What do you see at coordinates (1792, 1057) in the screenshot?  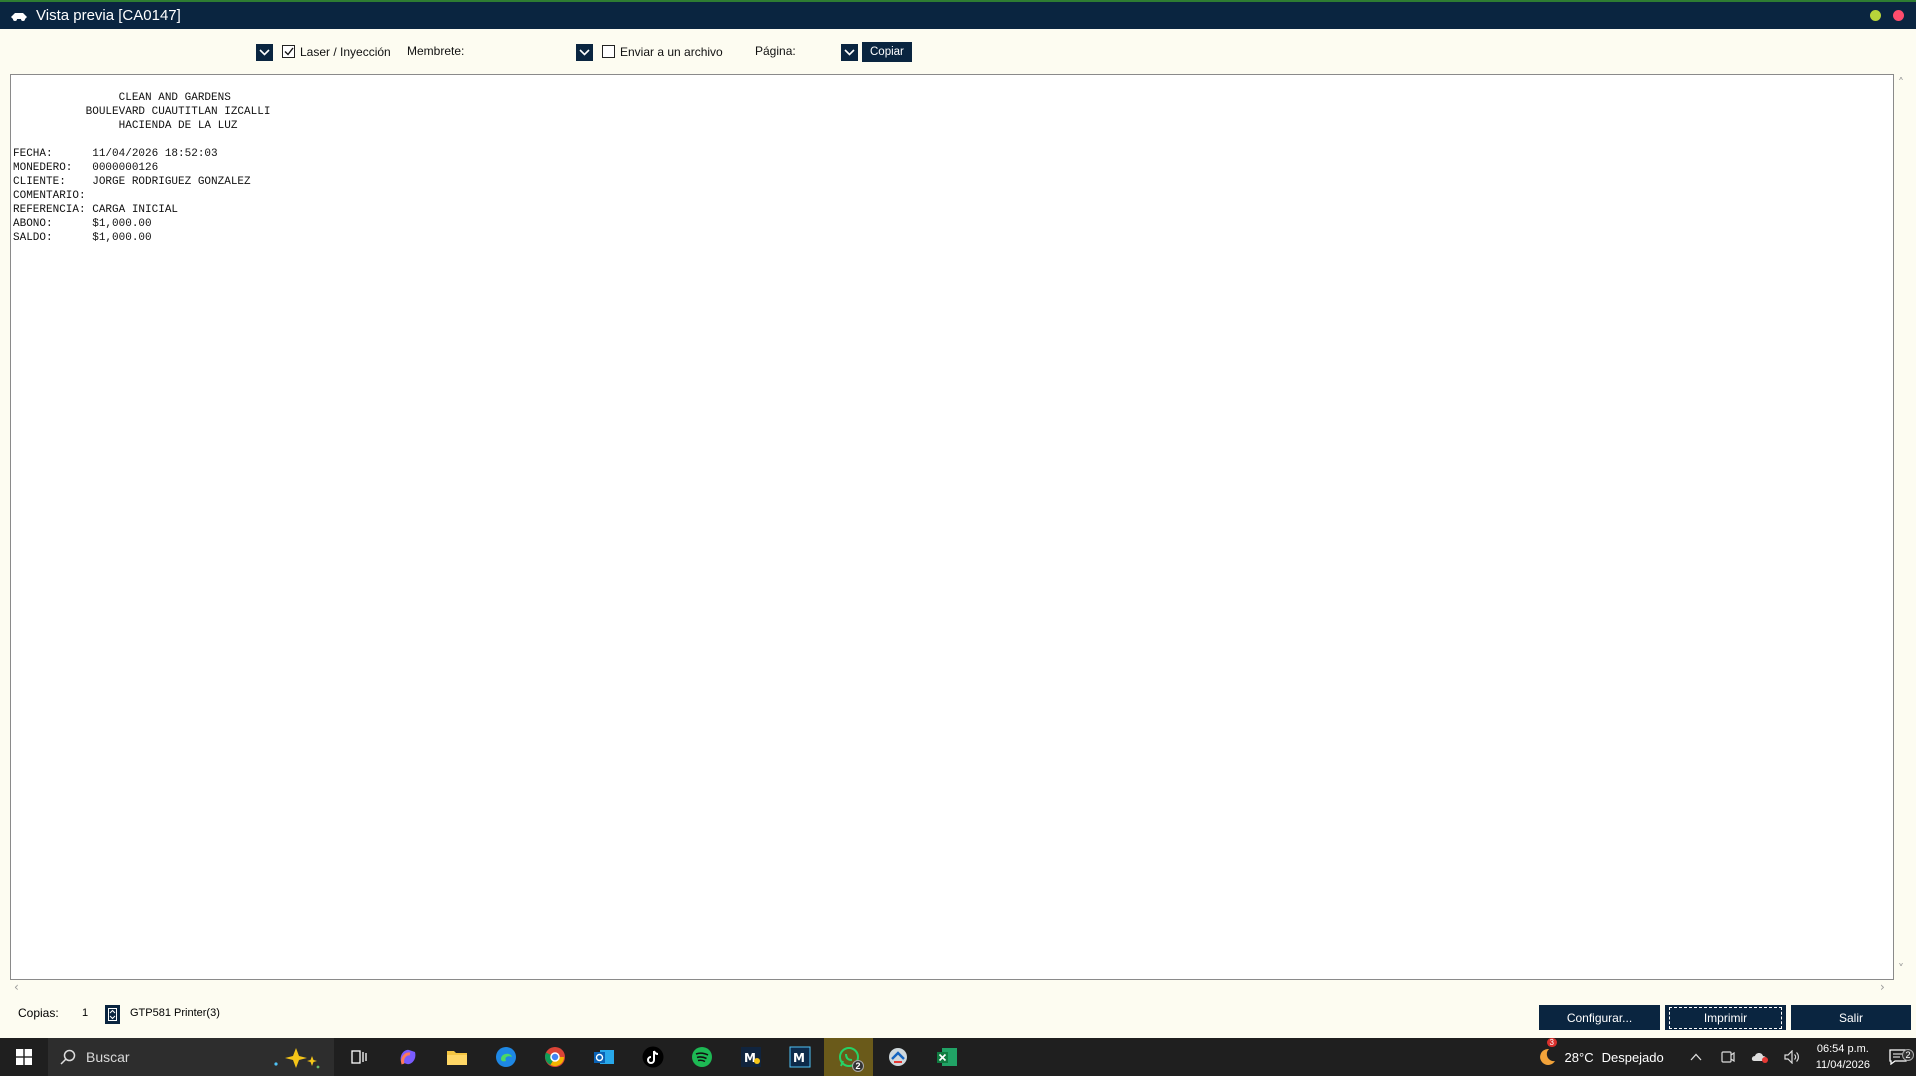 I see `volume-icon` at bounding box center [1792, 1057].